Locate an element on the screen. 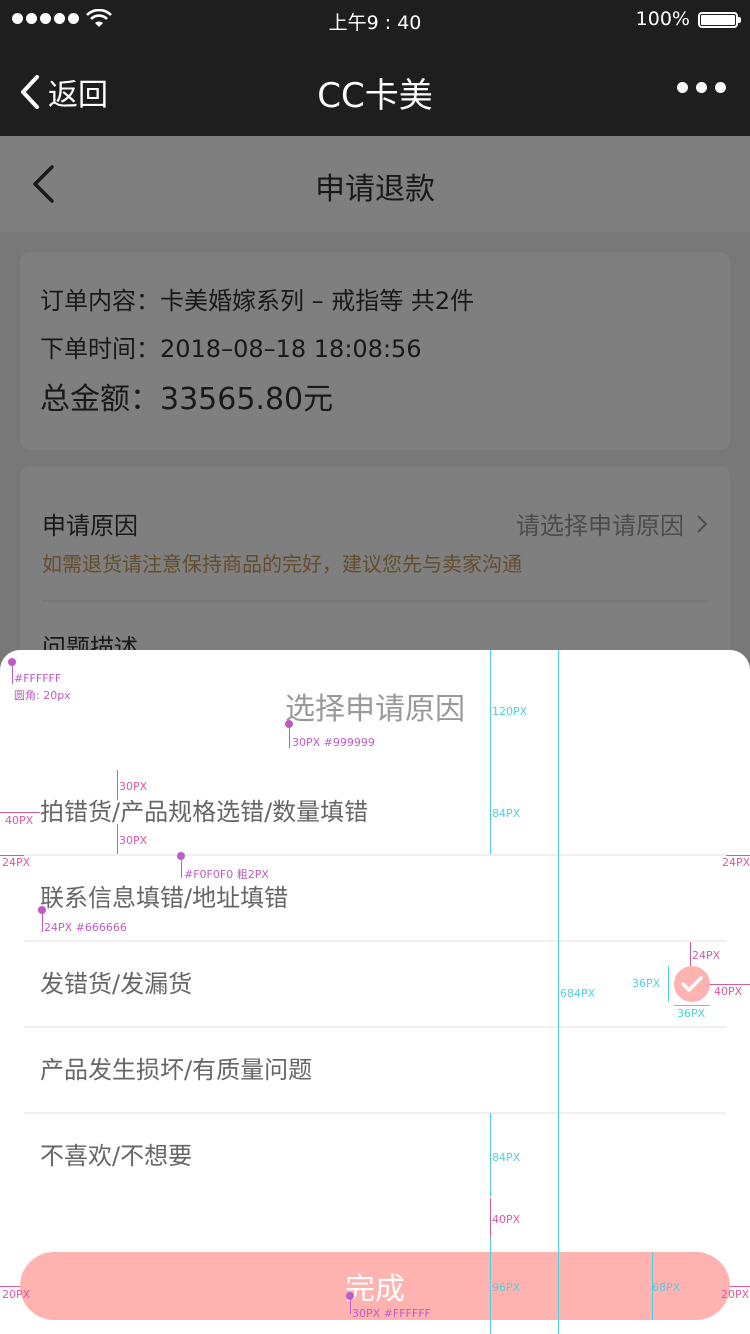 The height and width of the screenshot is (1334, 750). annotation-m40: 40PX is located at coordinates (19, 820).